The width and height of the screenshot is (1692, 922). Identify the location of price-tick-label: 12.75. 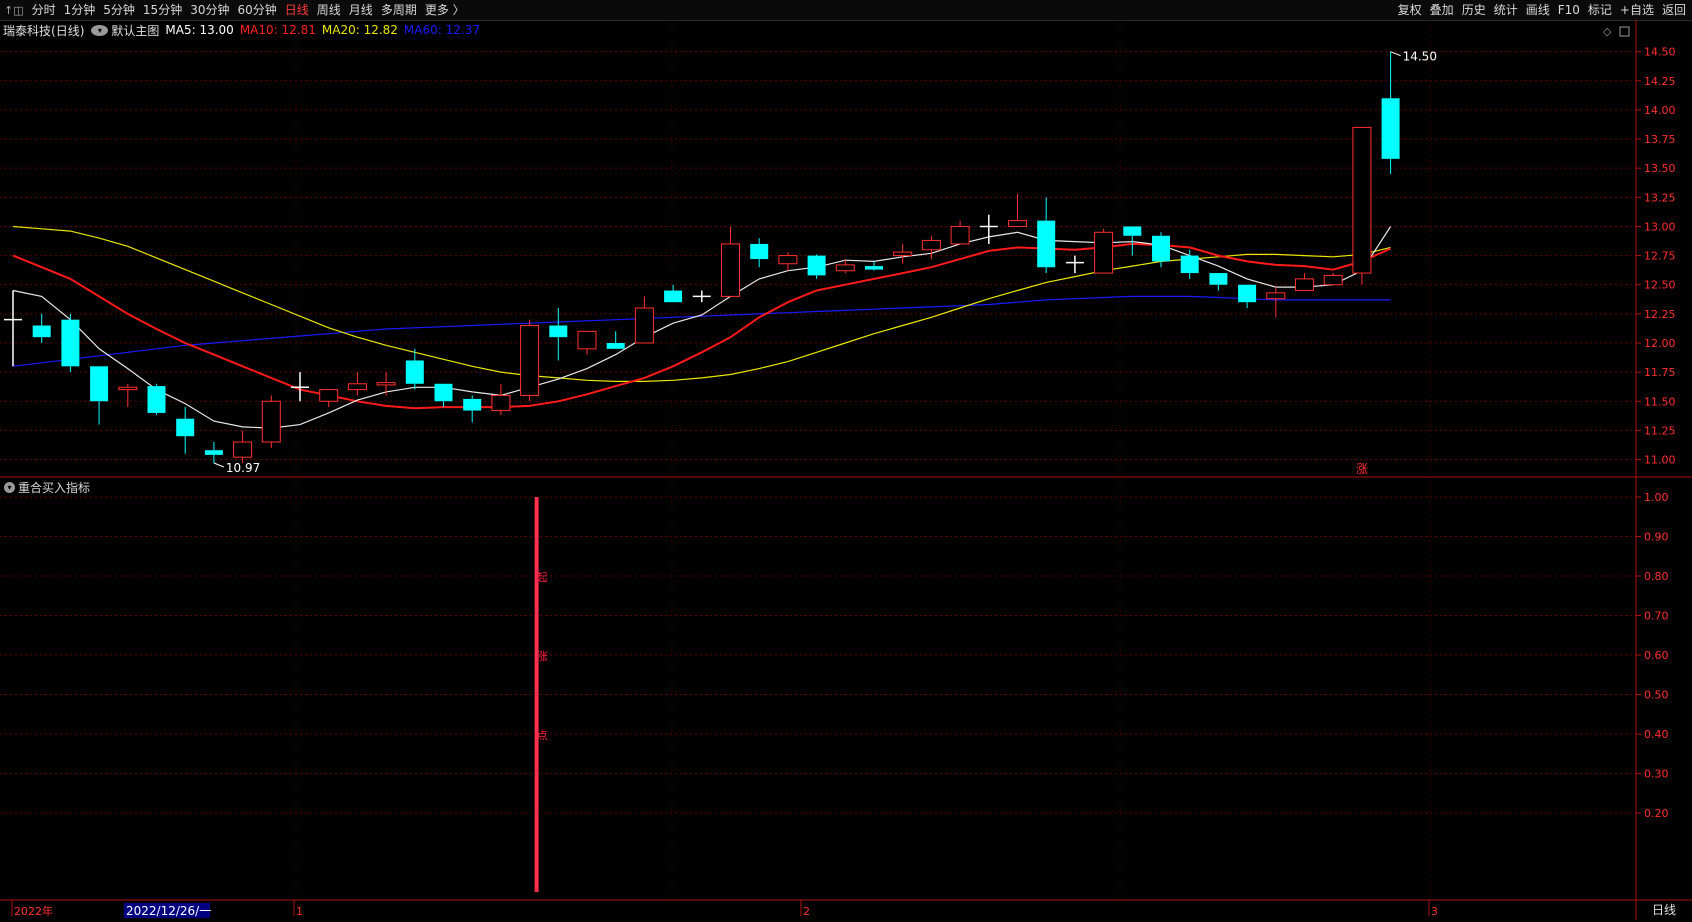
(1660, 256).